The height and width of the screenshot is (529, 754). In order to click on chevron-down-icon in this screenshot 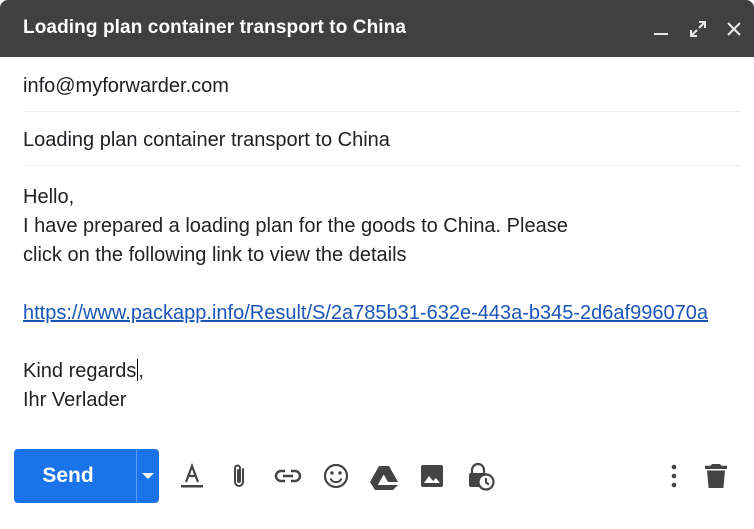, I will do `click(148, 476)`.